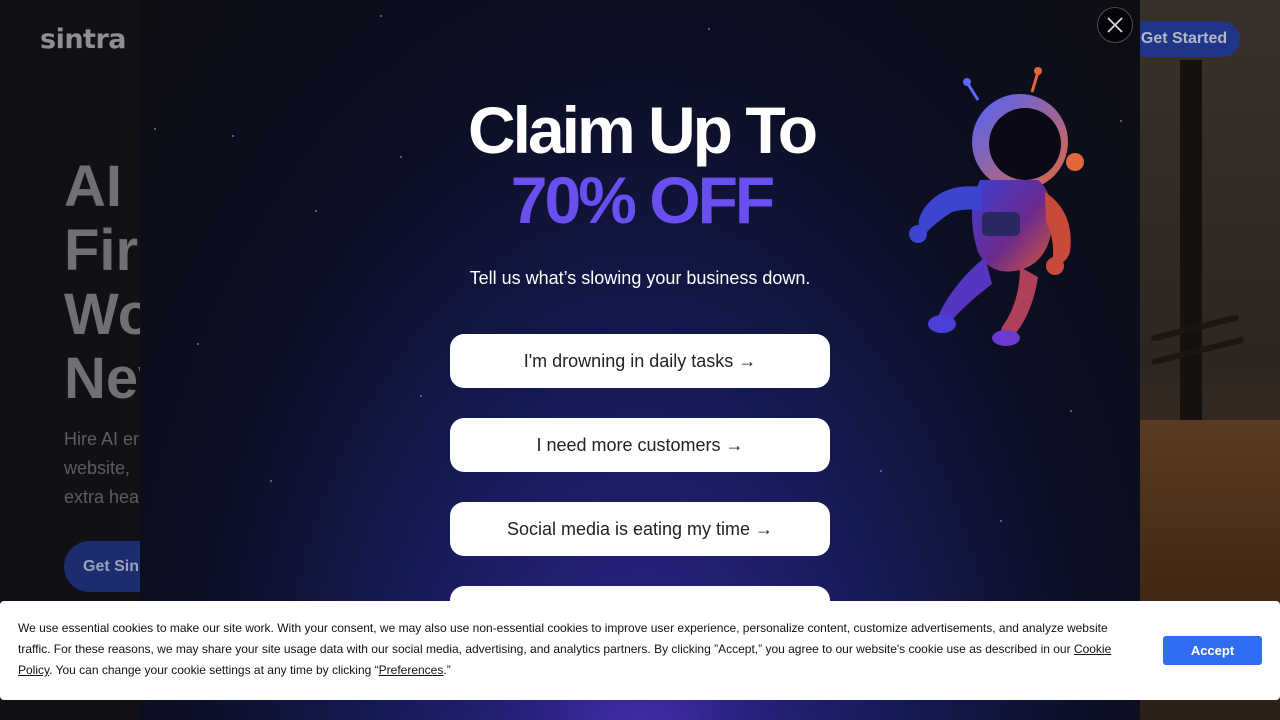 The height and width of the screenshot is (720, 1280). What do you see at coordinates (1184, 39) in the screenshot?
I see `get-started-button: Get Started` at bounding box center [1184, 39].